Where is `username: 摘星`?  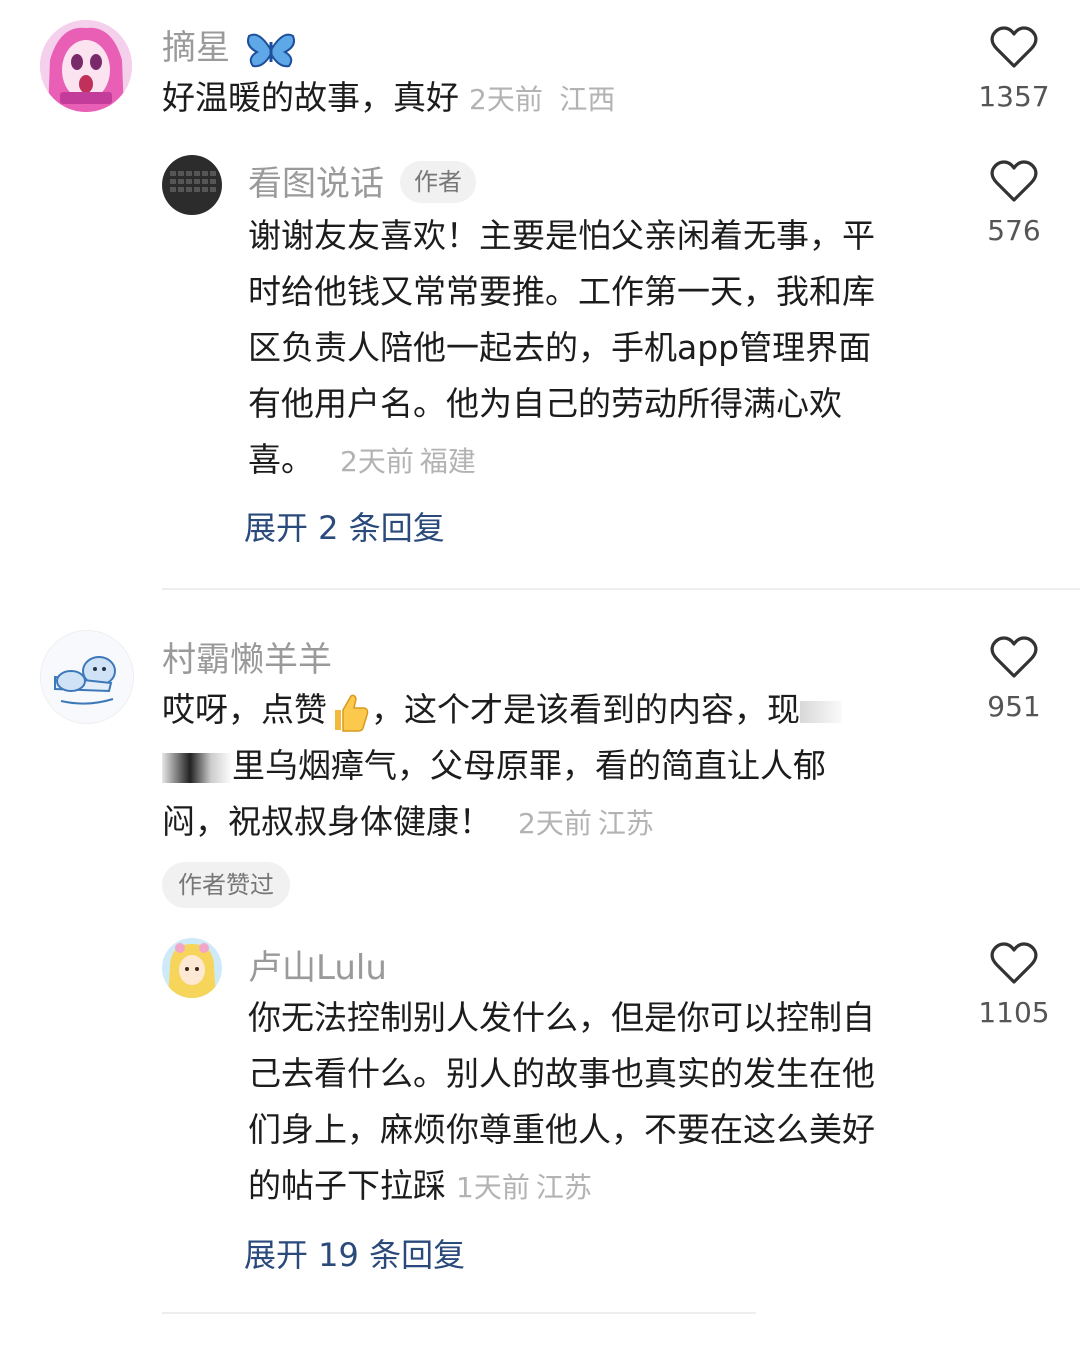
username: 摘星 is located at coordinates (229, 45).